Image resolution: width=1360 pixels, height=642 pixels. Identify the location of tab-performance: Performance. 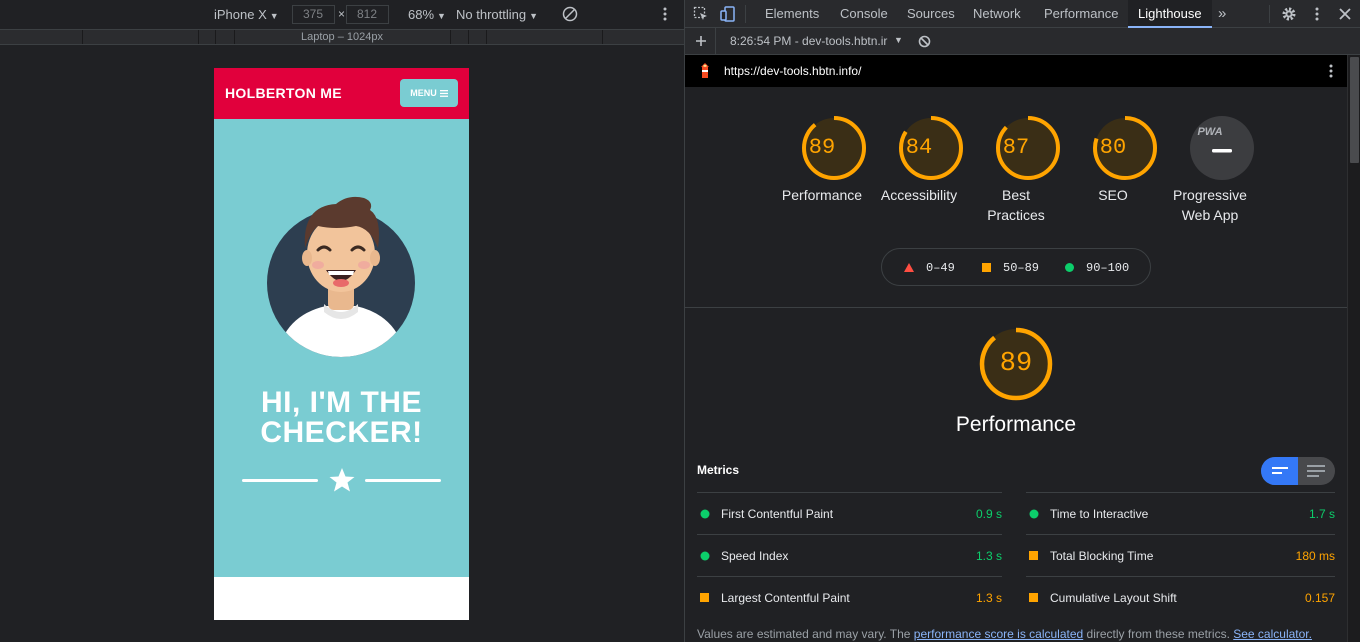
(1081, 14).